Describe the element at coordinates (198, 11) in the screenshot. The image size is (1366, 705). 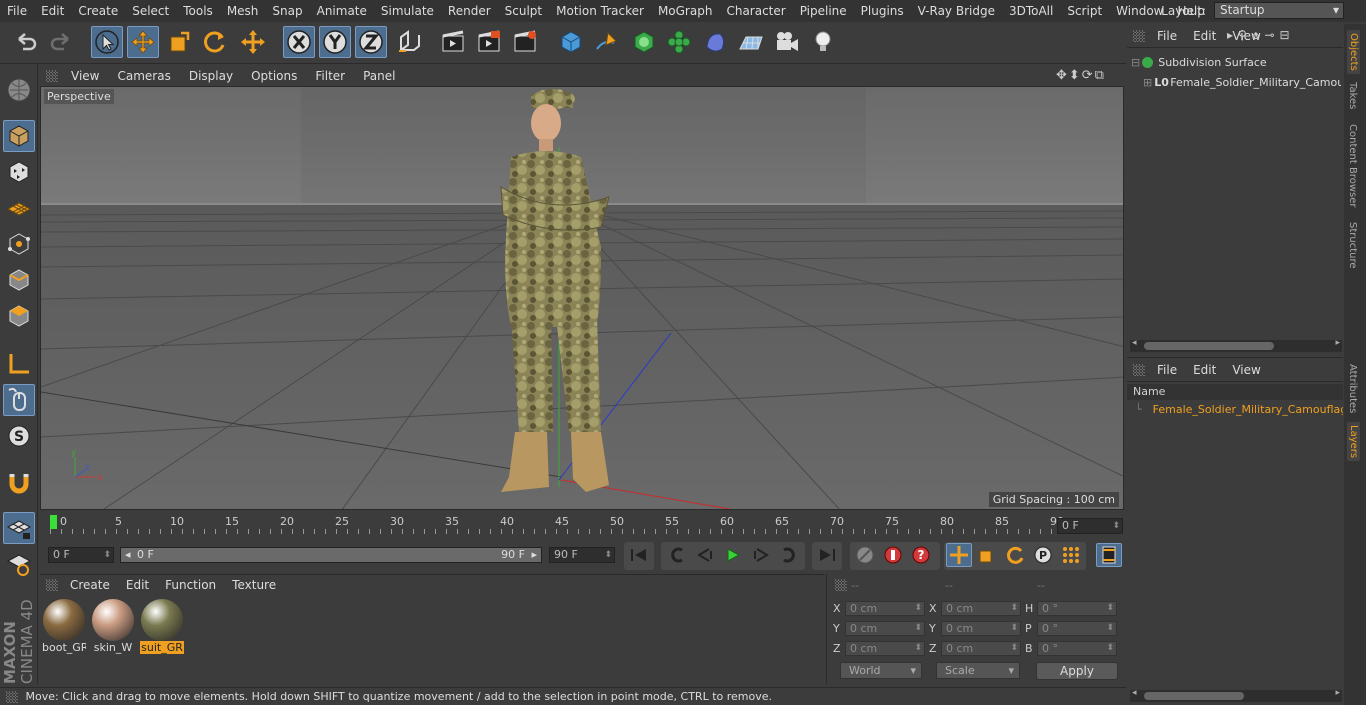
I see `menu-tools: Tools` at that location.